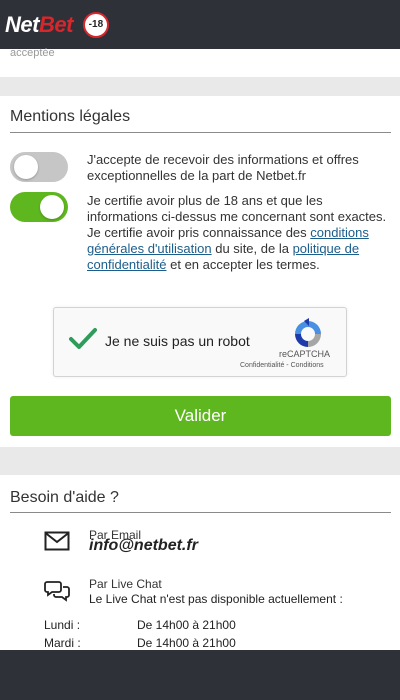 This screenshot has height=700, width=400. What do you see at coordinates (70, 116) in the screenshot?
I see `legal-section-title: Mentions légales` at bounding box center [70, 116].